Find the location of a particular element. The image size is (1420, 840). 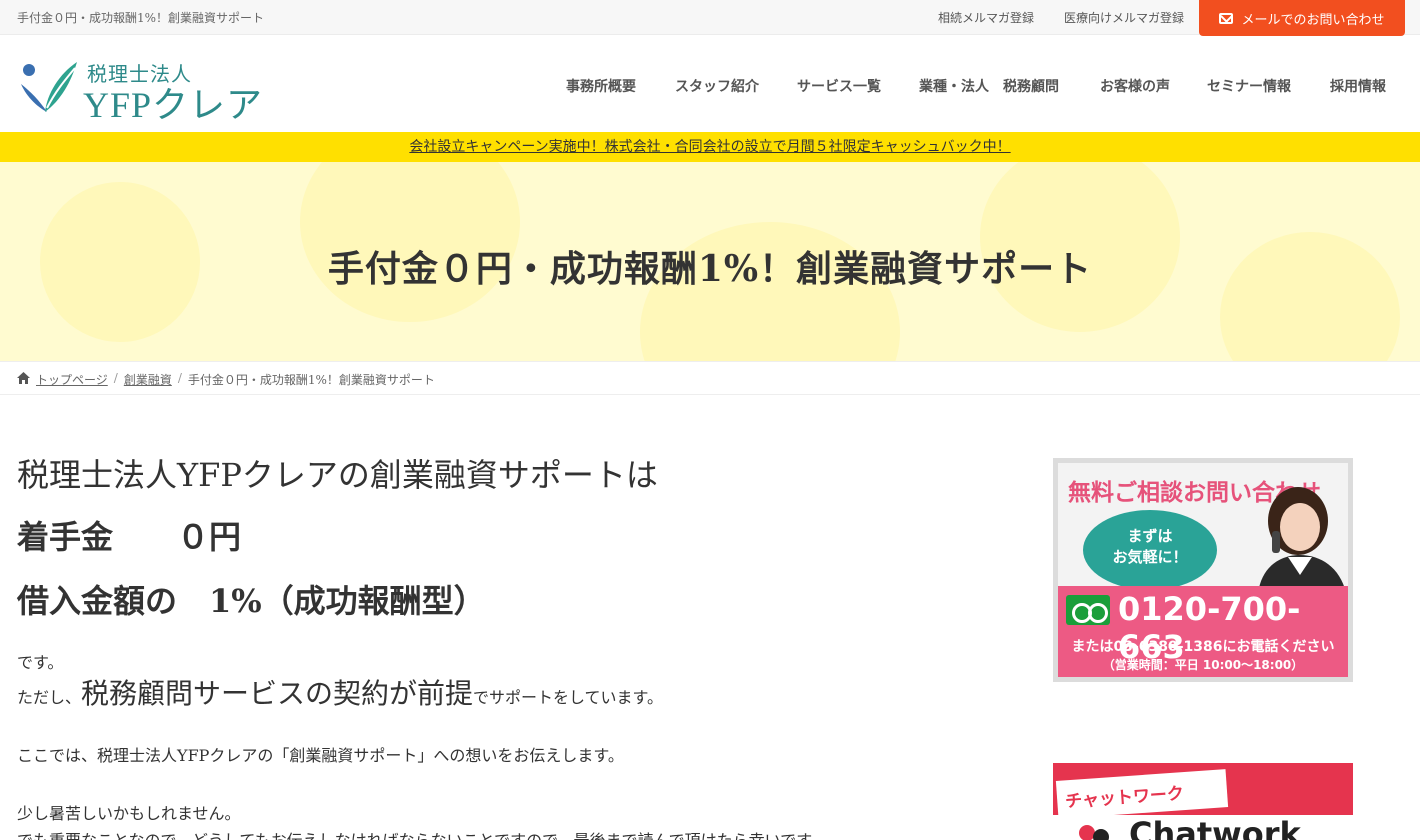

logo-title: YFPクレア is located at coordinates (173, 105).